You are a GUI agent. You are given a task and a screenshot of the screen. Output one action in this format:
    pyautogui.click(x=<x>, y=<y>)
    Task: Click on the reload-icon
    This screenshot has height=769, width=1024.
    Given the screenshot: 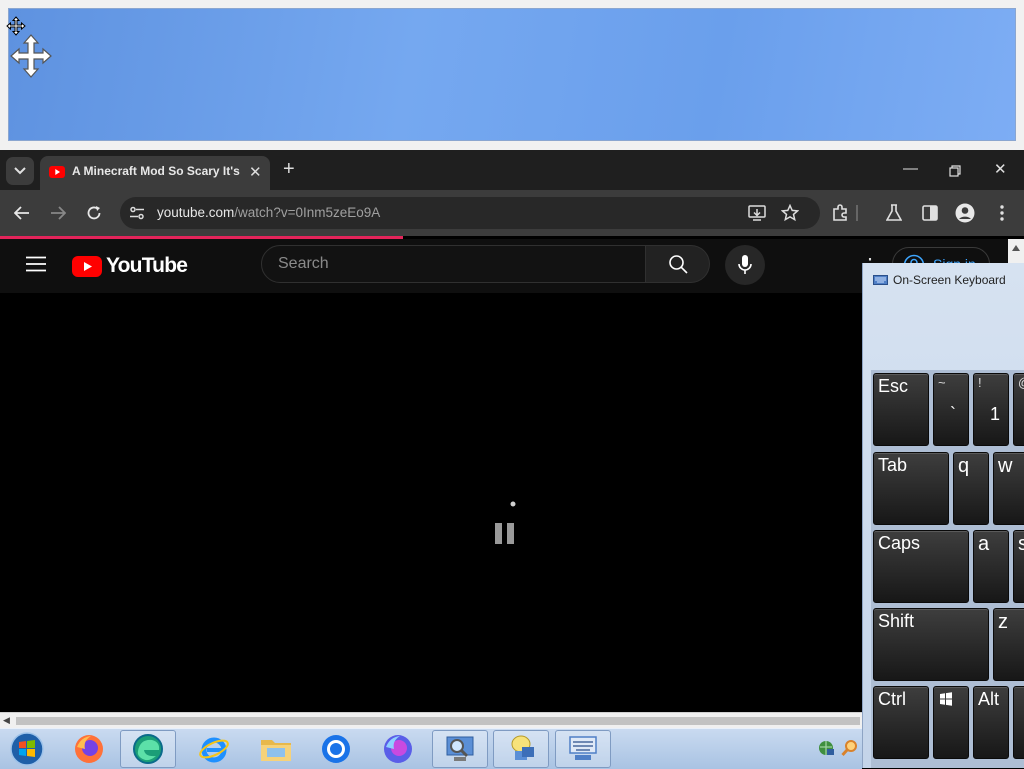 What is the action you would take?
    pyautogui.click(x=94, y=213)
    